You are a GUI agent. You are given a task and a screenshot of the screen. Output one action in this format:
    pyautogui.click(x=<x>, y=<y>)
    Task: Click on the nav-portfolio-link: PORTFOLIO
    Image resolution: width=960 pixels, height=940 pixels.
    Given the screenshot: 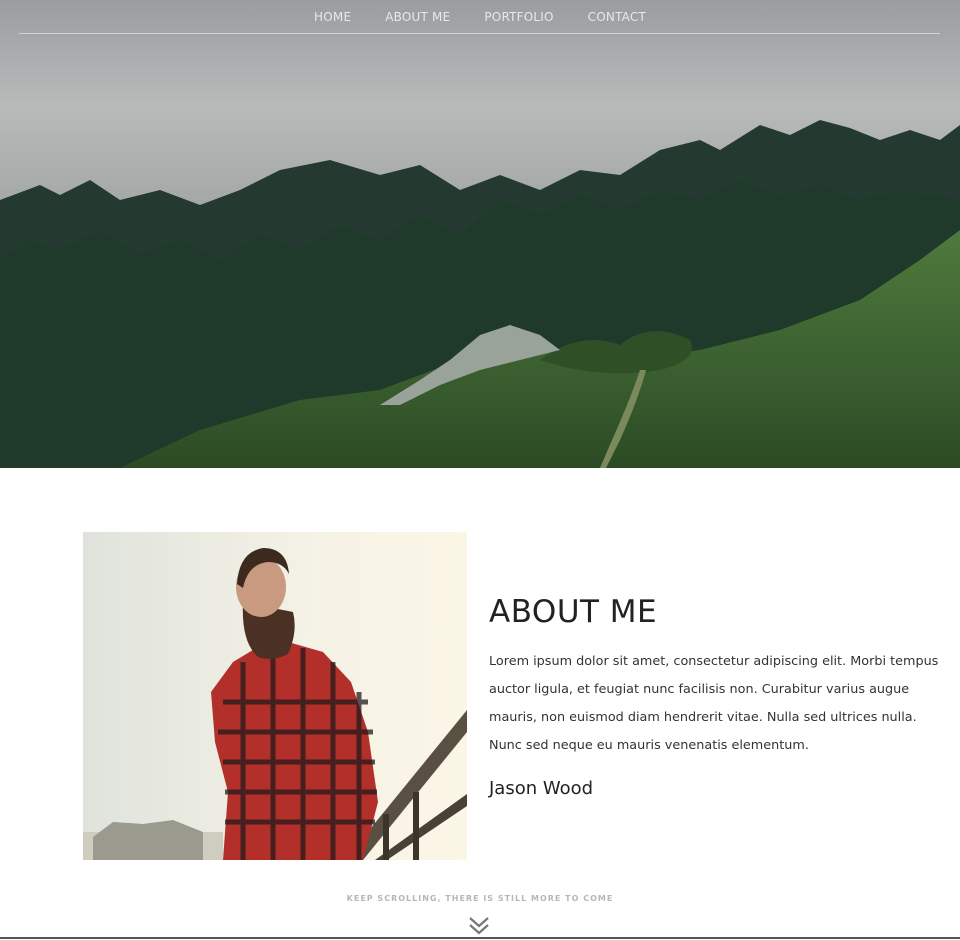 What is the action you would take?
    pyautogui.click(x=518, y=17)
    